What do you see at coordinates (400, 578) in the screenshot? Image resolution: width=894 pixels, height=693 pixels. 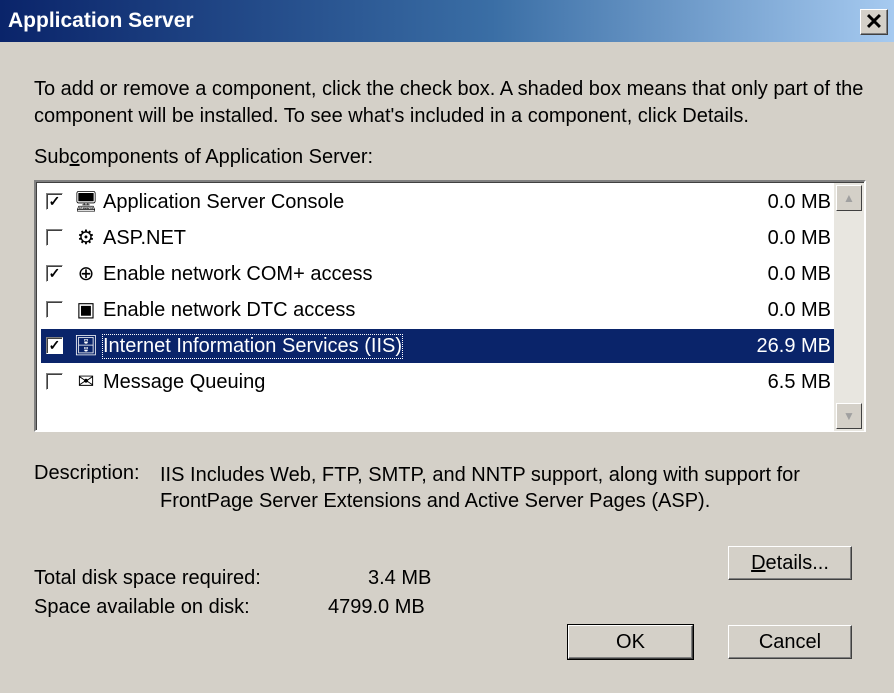 I see `total-disk-value: 3.4 MB` at bounding box center [400, 578].